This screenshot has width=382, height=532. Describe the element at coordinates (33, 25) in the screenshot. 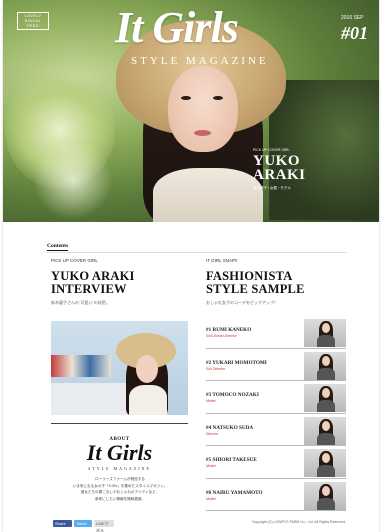

I see `brand-tag-line3: FEED` at that location.